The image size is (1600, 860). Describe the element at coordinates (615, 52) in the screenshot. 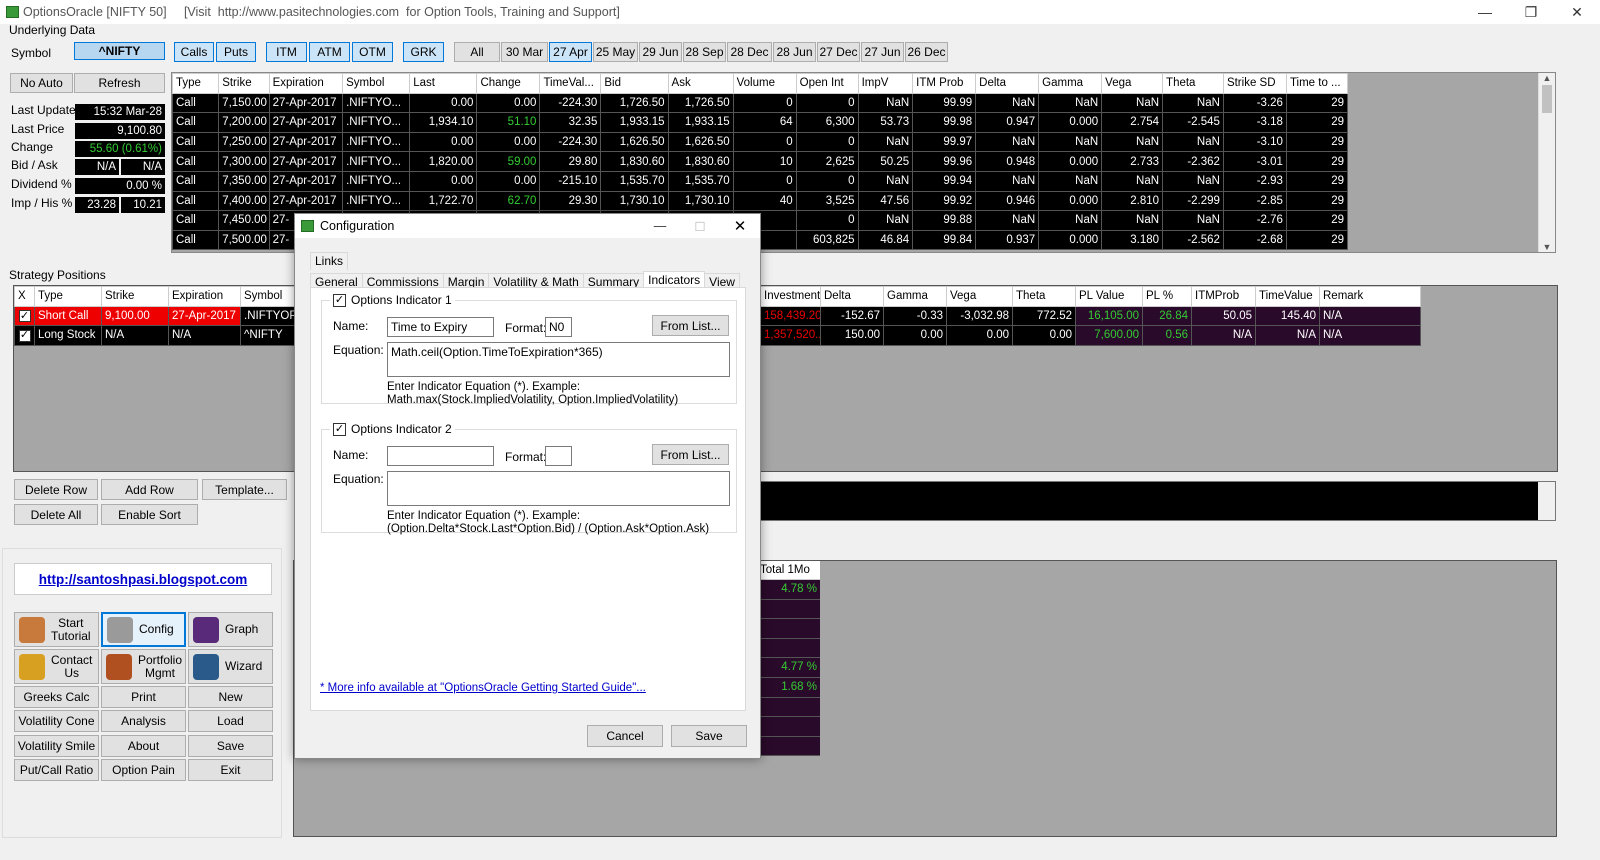

I see `date-filter-3: 25 May` at that location.